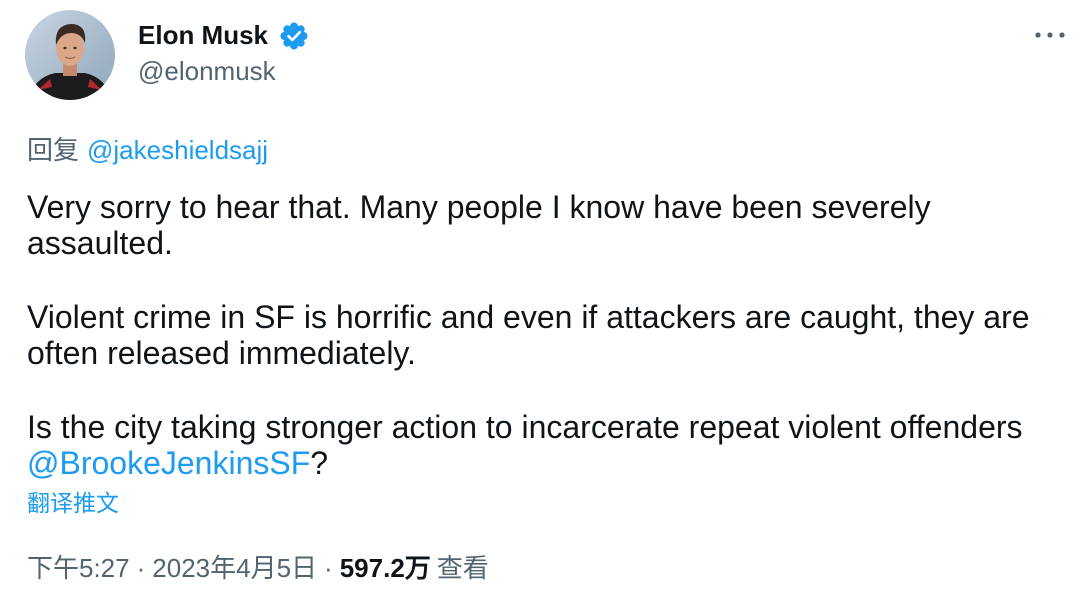 This screenshot has width=1080, height=607. I want to click on more-button, so click(1050, 35).